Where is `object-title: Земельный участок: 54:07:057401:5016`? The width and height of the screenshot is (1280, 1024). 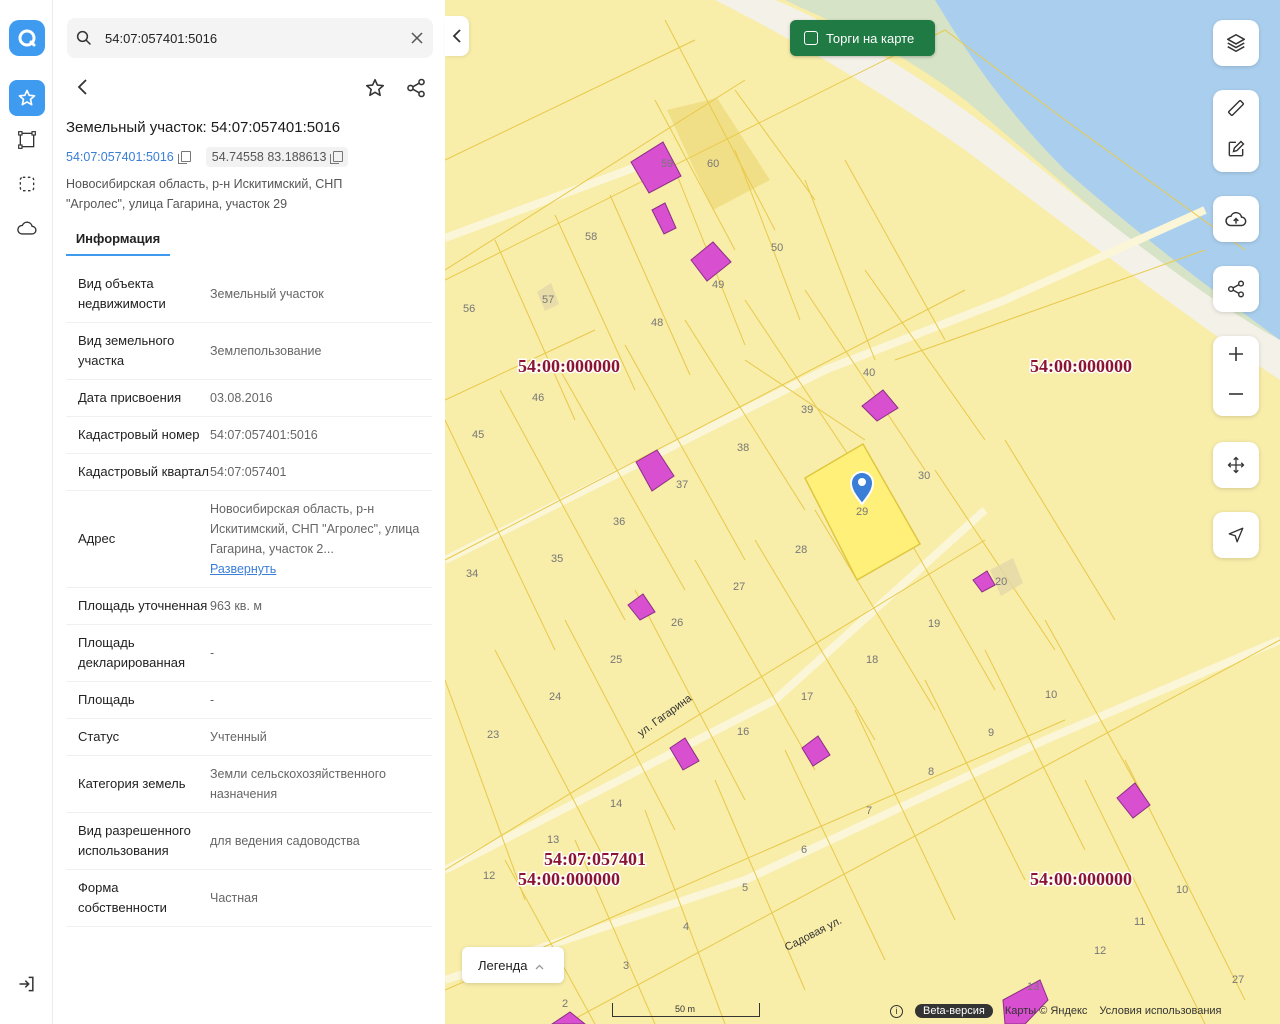
object-title: Земельный участок: 54:07:057401:5016 is located at coordinates (203, 127).